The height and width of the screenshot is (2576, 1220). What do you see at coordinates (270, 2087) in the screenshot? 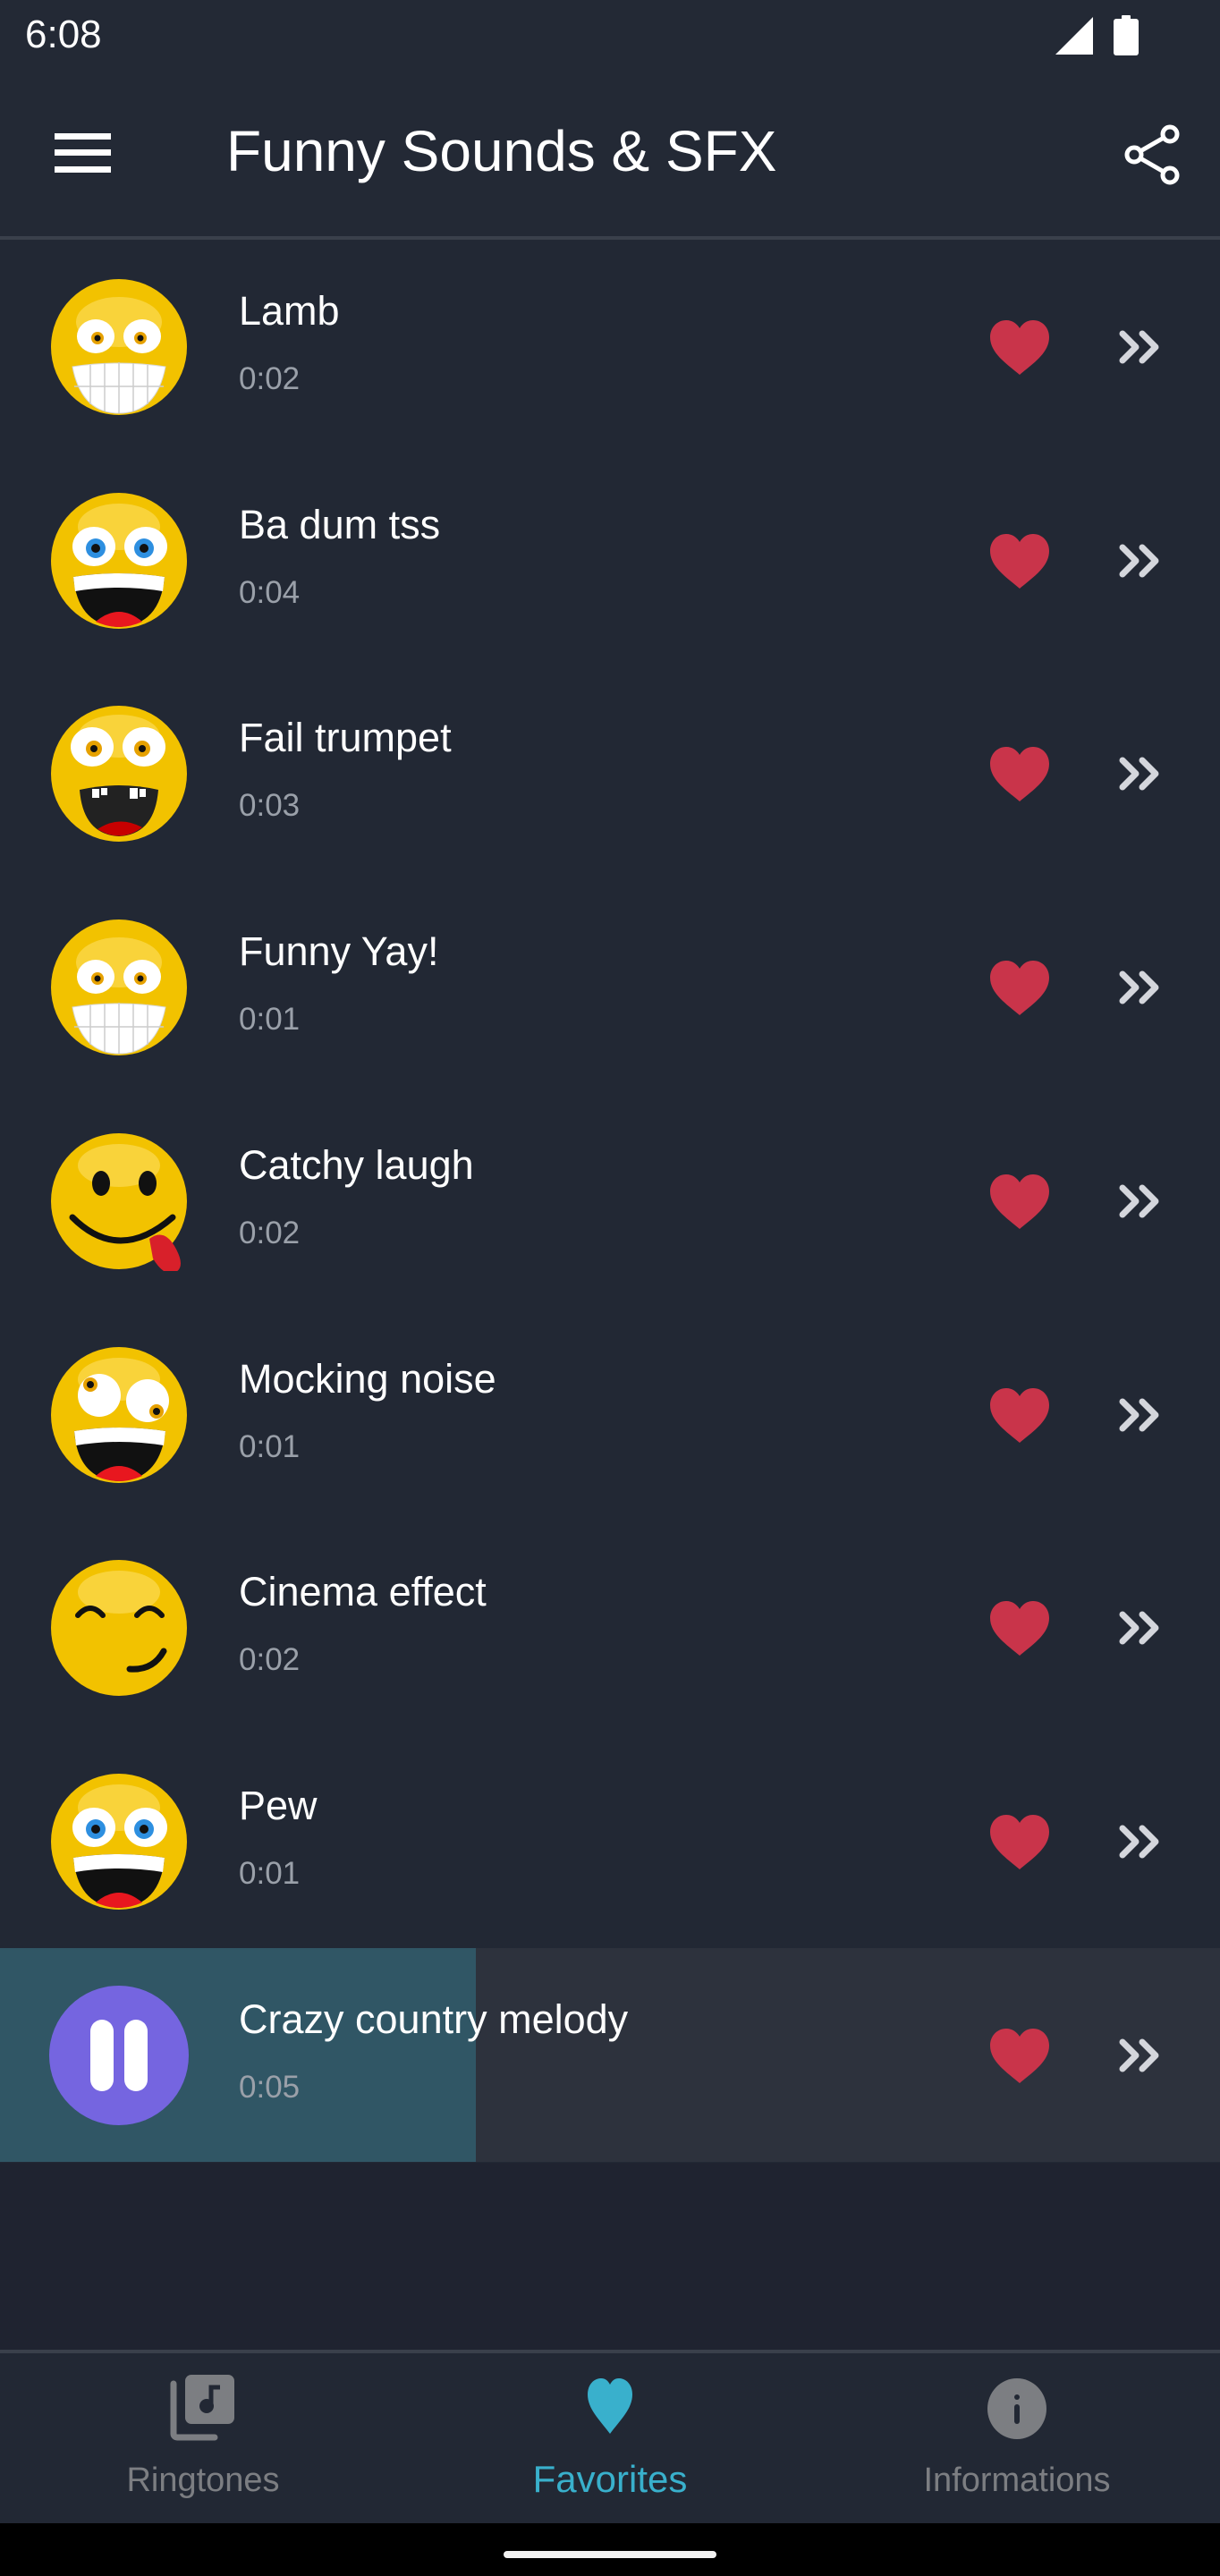
I see `sound-duration: 0:05` at bounding box center [270, 2087].